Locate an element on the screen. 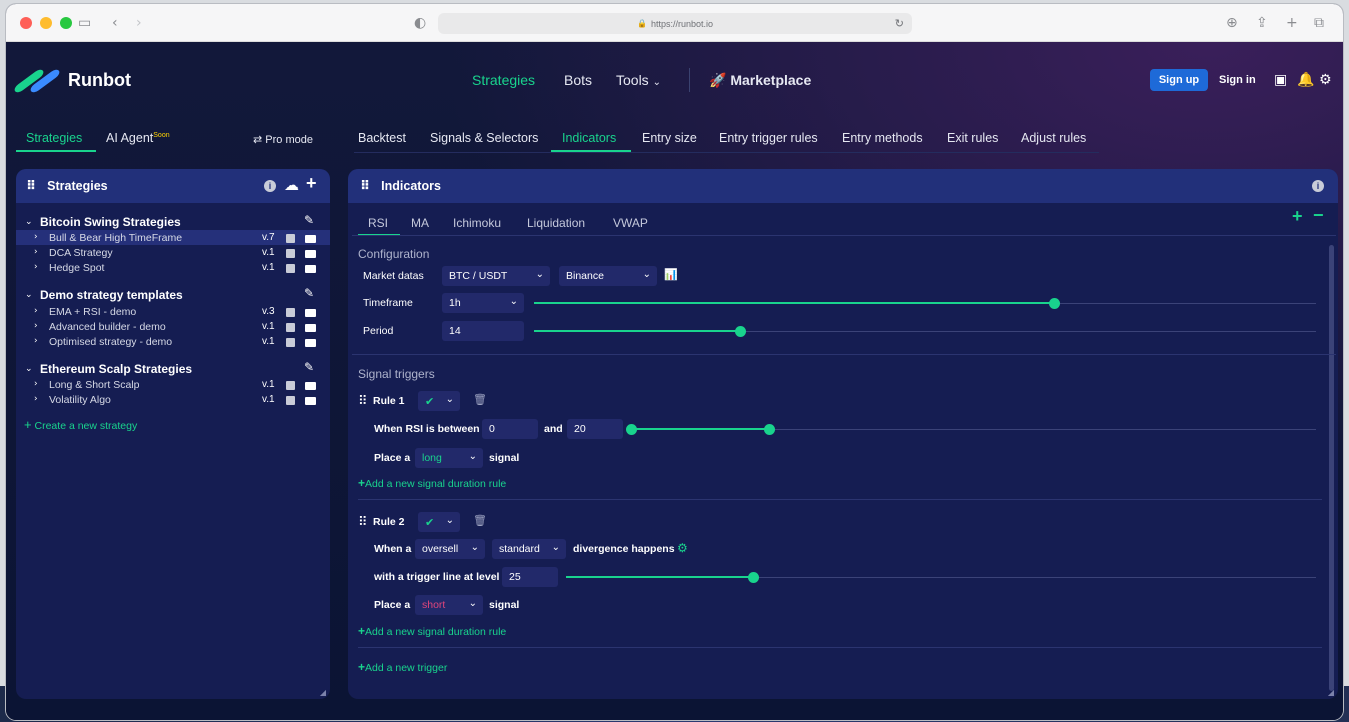 This screenshot has width=1349, height=722. exchange-select: Binance ⌄ is located at coordinates (608, 276).